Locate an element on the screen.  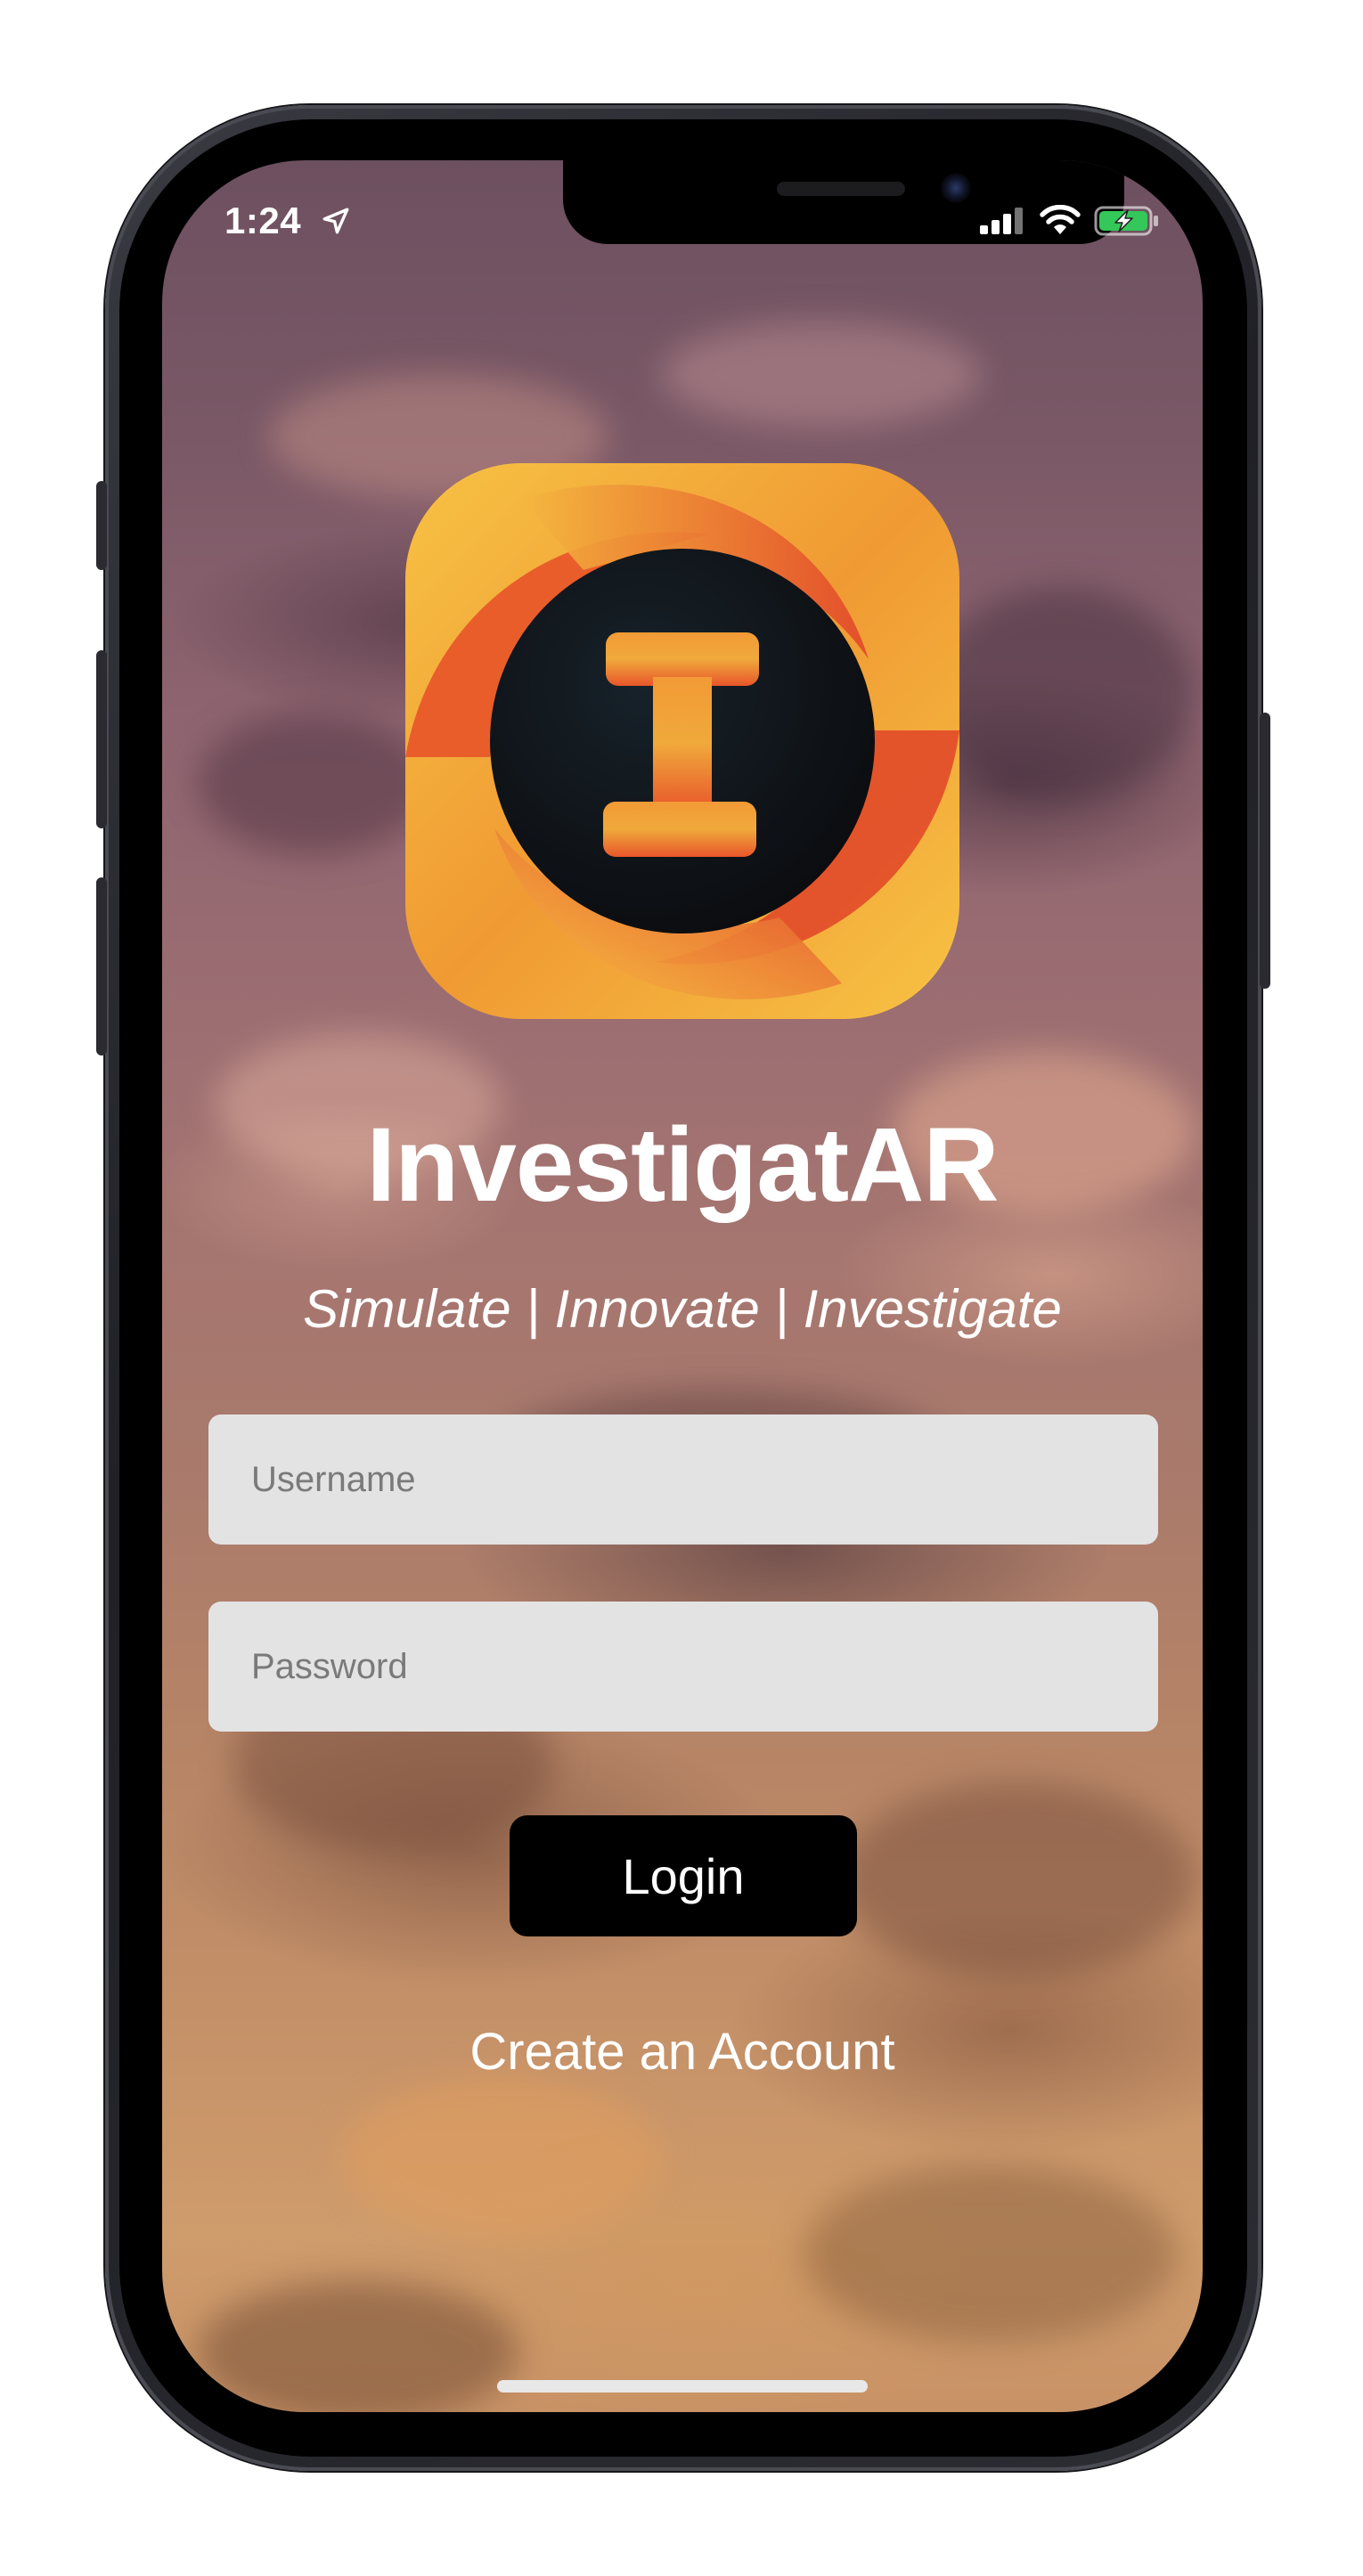
location-arrow-icon is located at coordinates (336, 224).